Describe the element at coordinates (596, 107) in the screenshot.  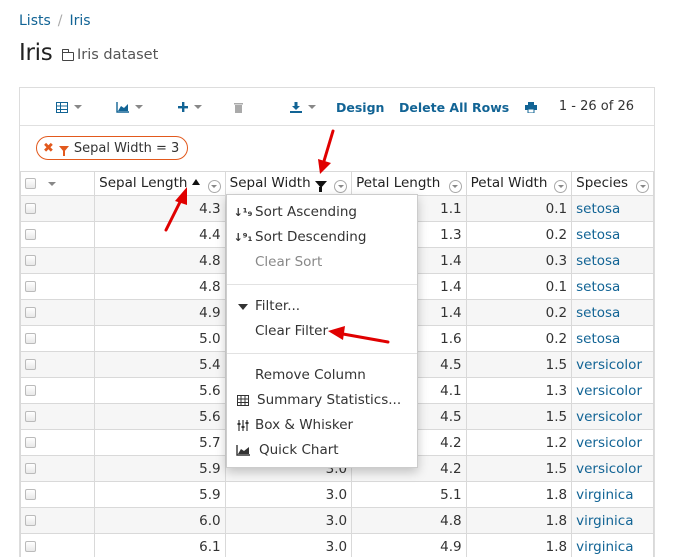
I see `pager-text: 1 - 26 of 26` at that location.